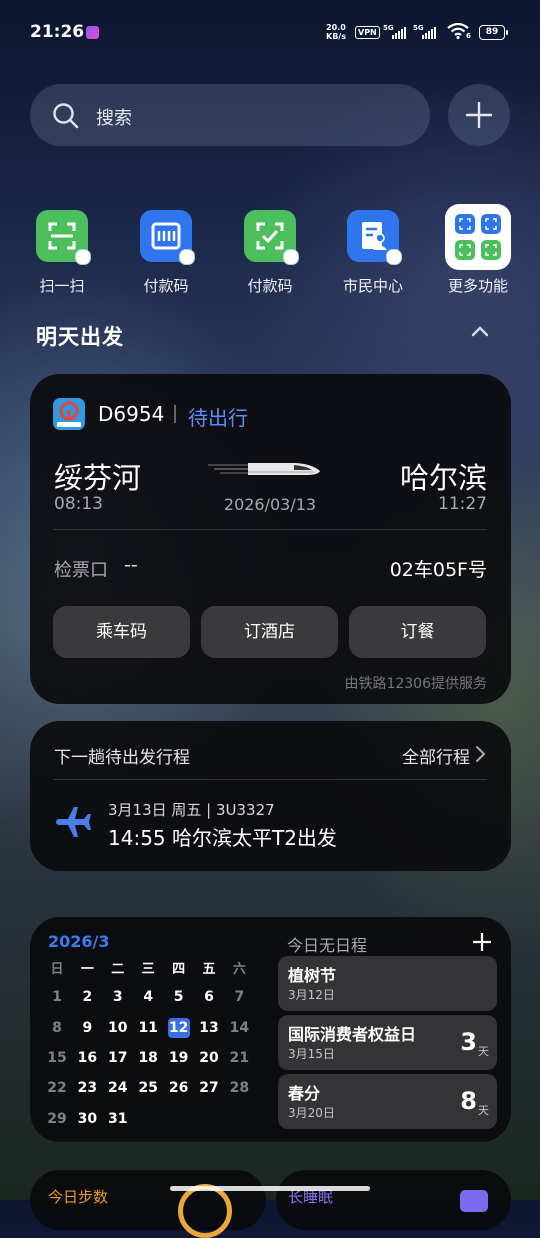 The width and height of the screenshot is (540, 1238). What do you see at coordinates (304, 1093) in the screenshot?
I see `event-title: 春分` at bounding box center [304, 1093].